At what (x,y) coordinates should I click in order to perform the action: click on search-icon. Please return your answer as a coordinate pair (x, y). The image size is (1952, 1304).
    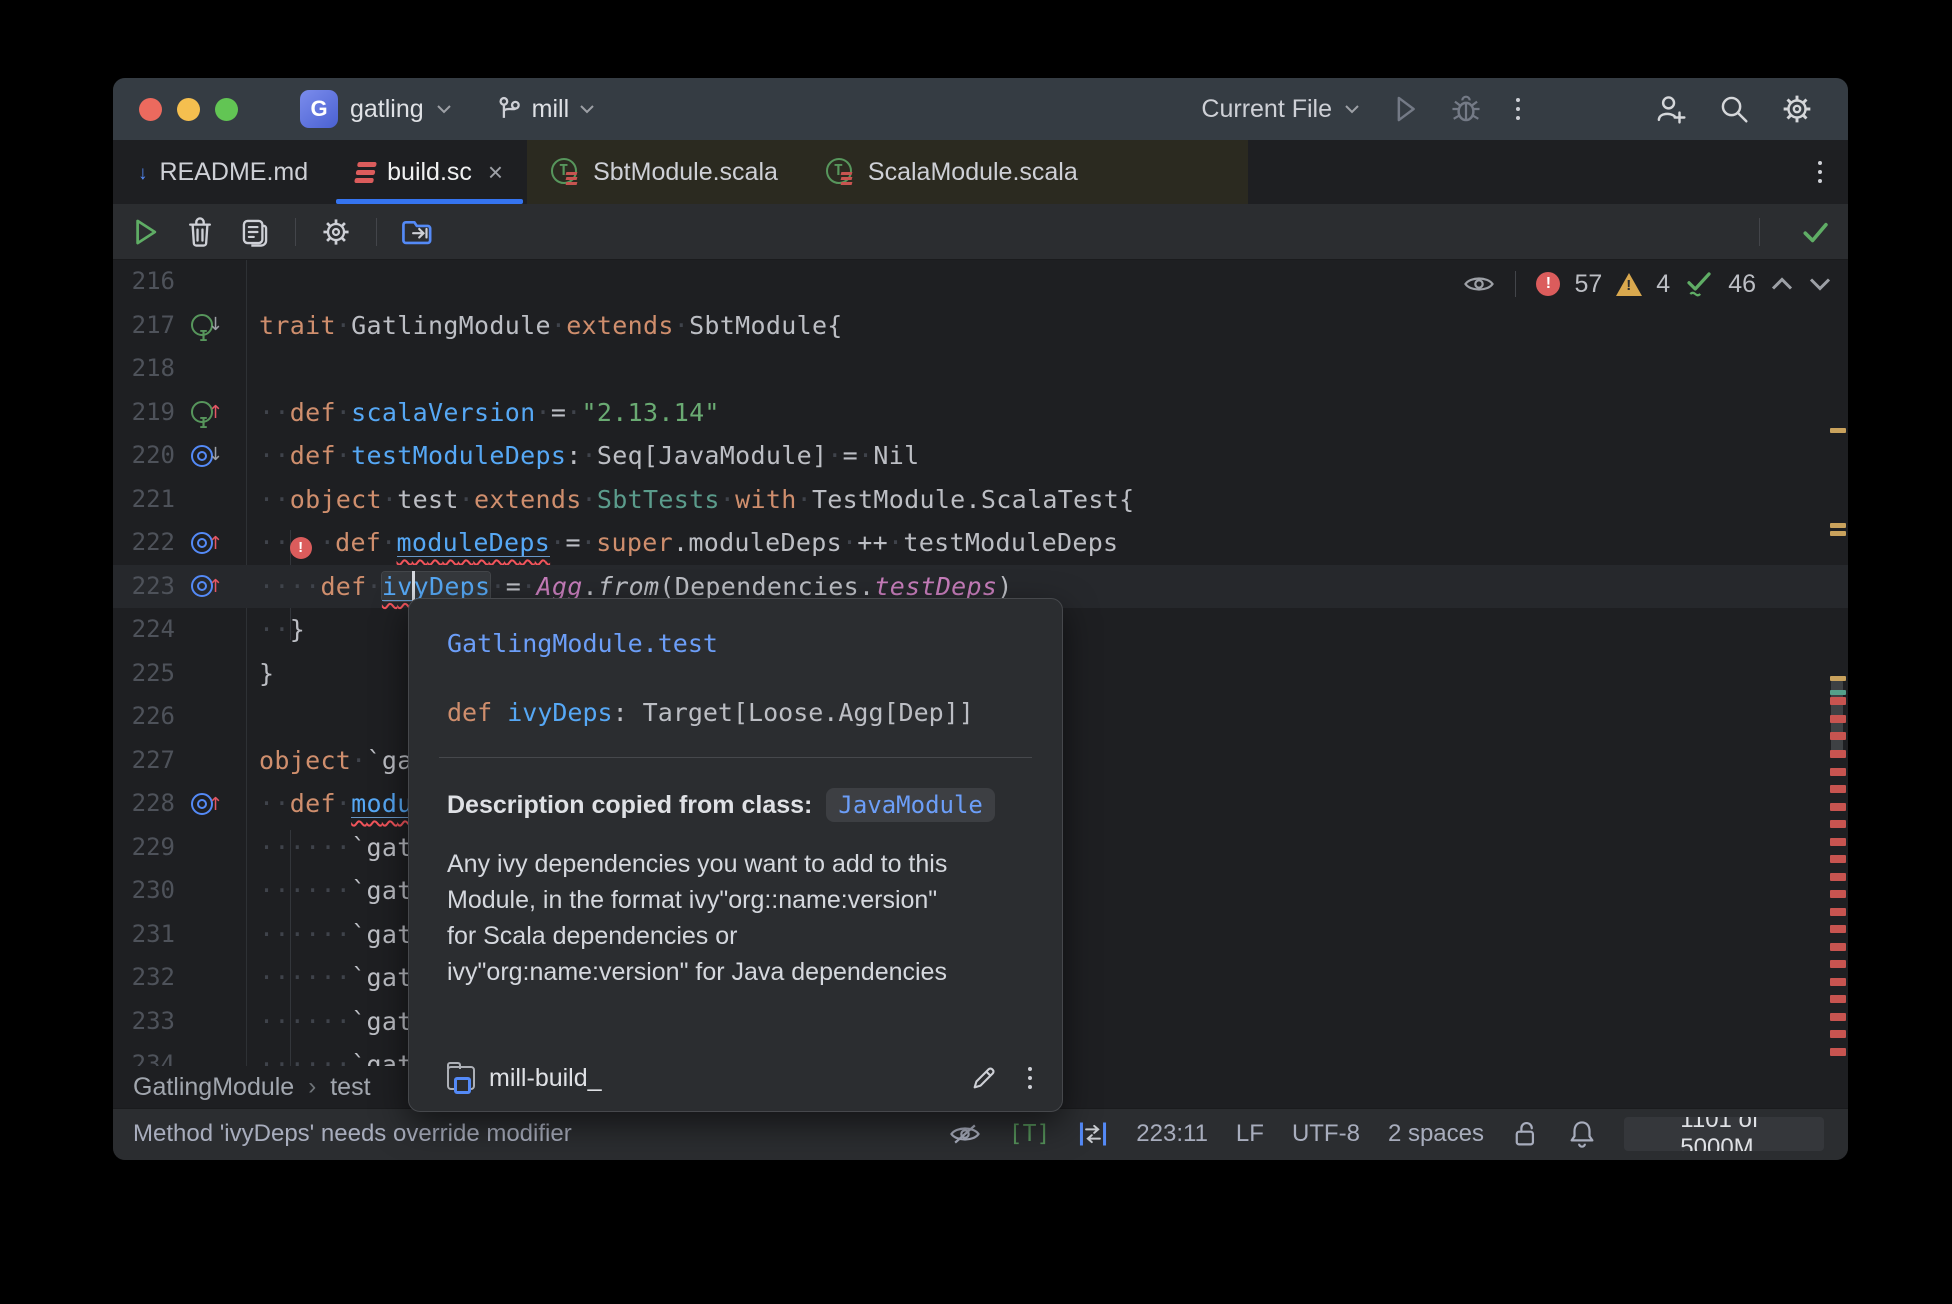
    Looking at the image, I should click on (1734, 109).